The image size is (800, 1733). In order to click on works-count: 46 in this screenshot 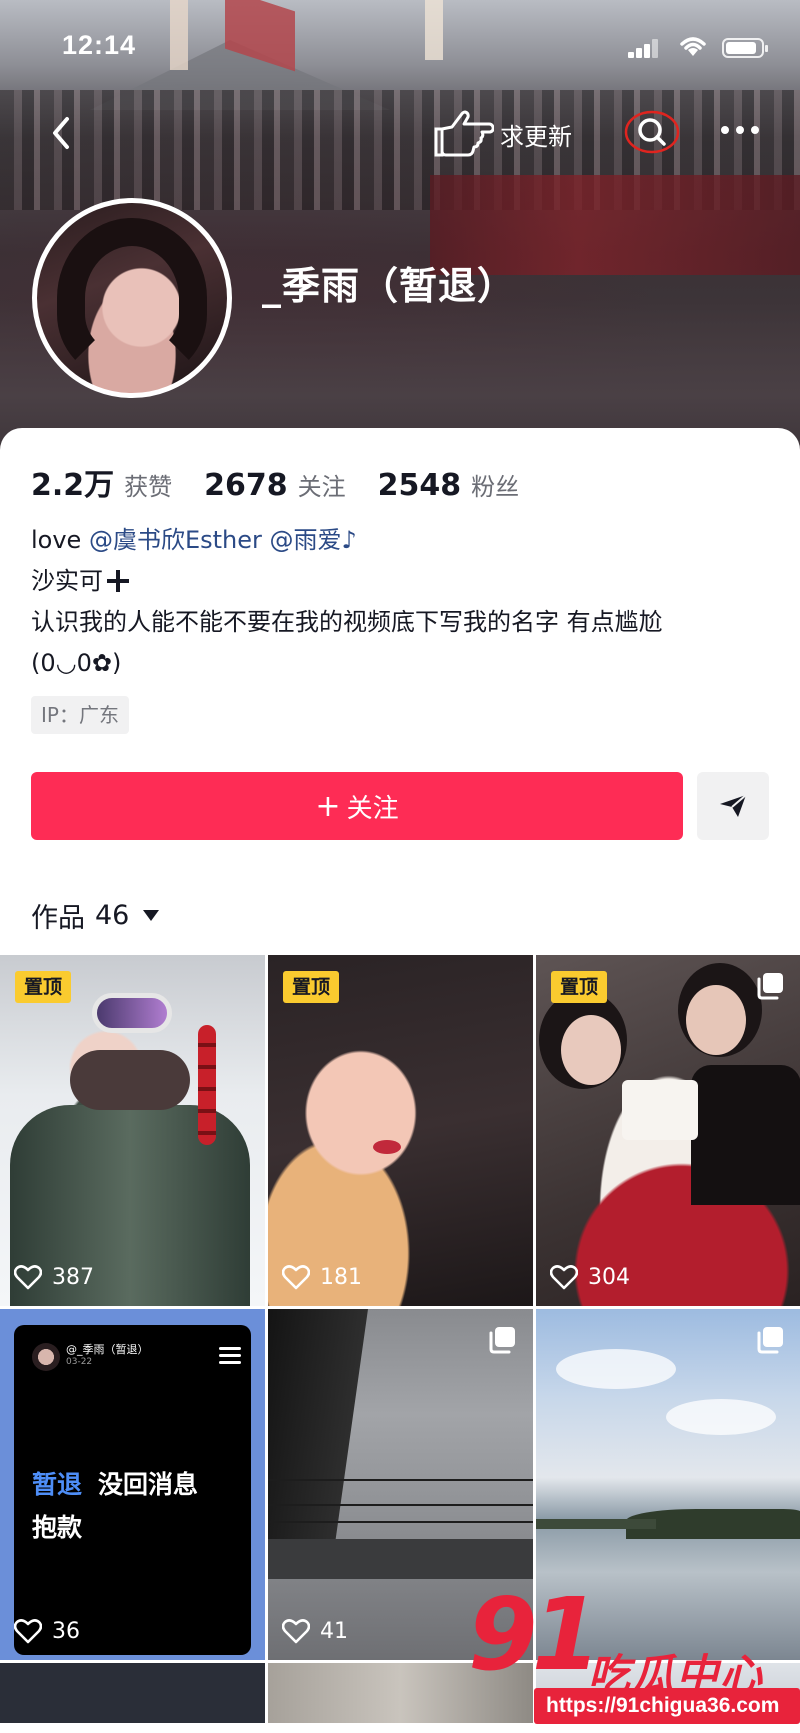, I will do `click(112, 915)`.